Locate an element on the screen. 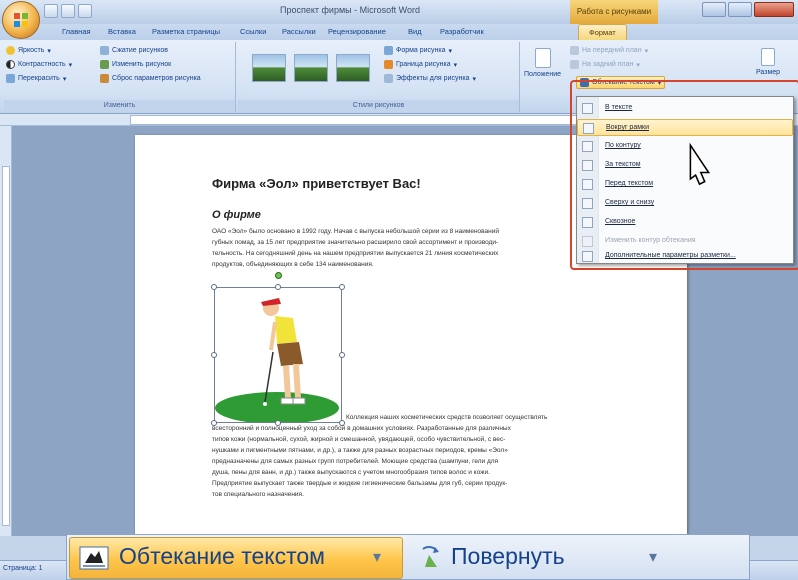 The image size is (798, 580). wrap-top-bottom-icon is located at coordinates (587, 203).